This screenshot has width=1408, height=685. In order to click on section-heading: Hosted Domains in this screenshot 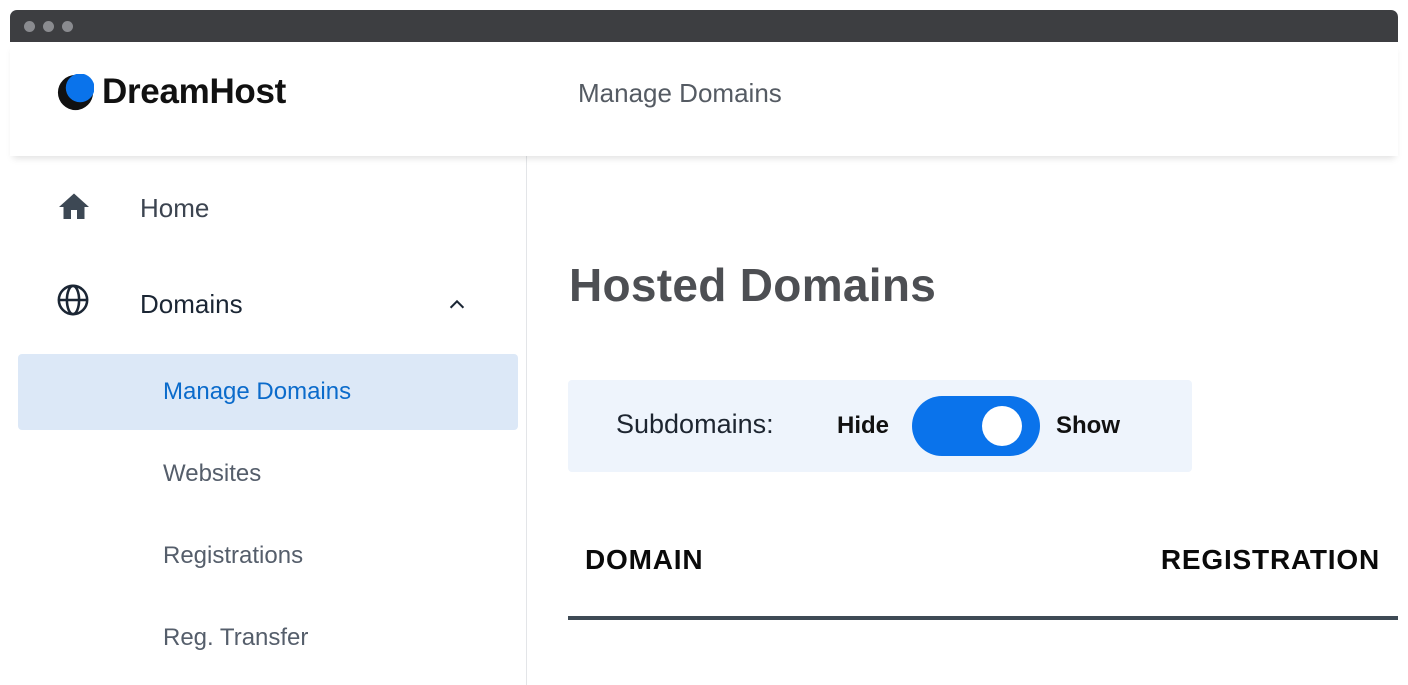, I will do `click(753, 285)`.